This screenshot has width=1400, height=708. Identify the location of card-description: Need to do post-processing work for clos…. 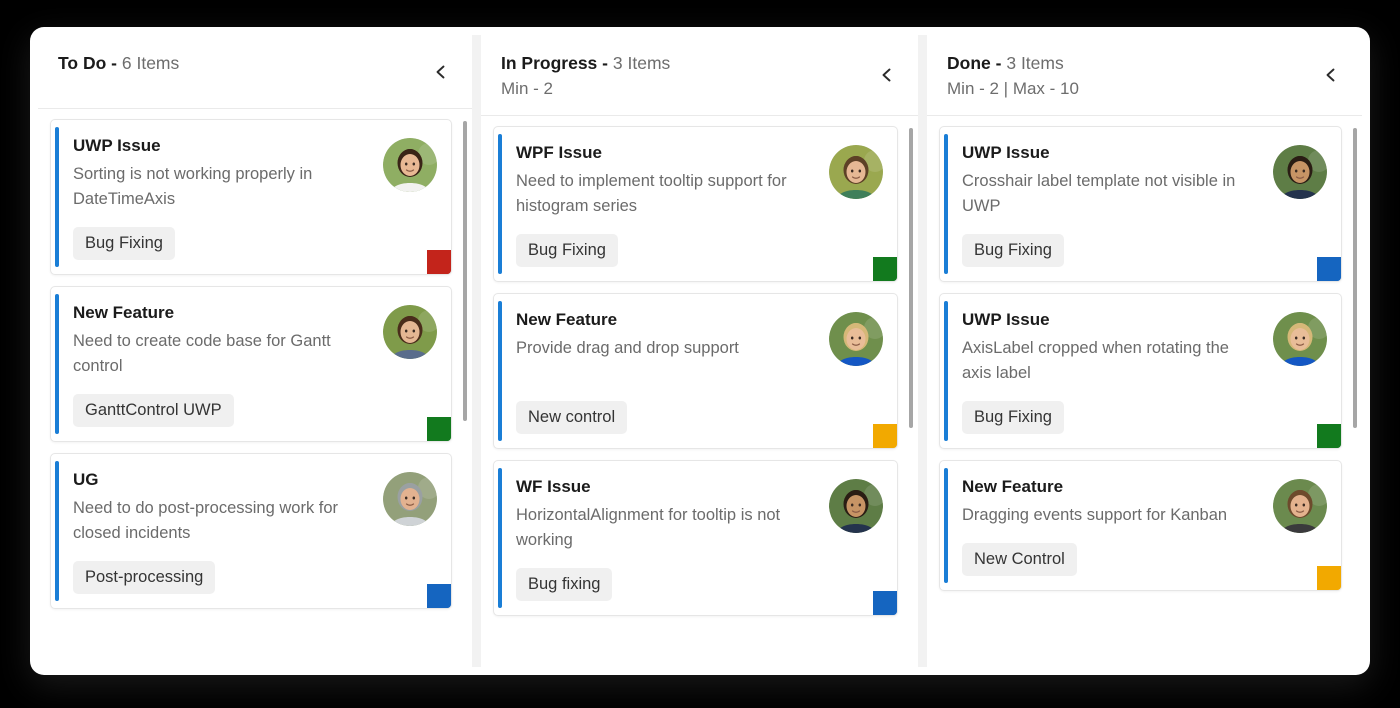
(206, 520).